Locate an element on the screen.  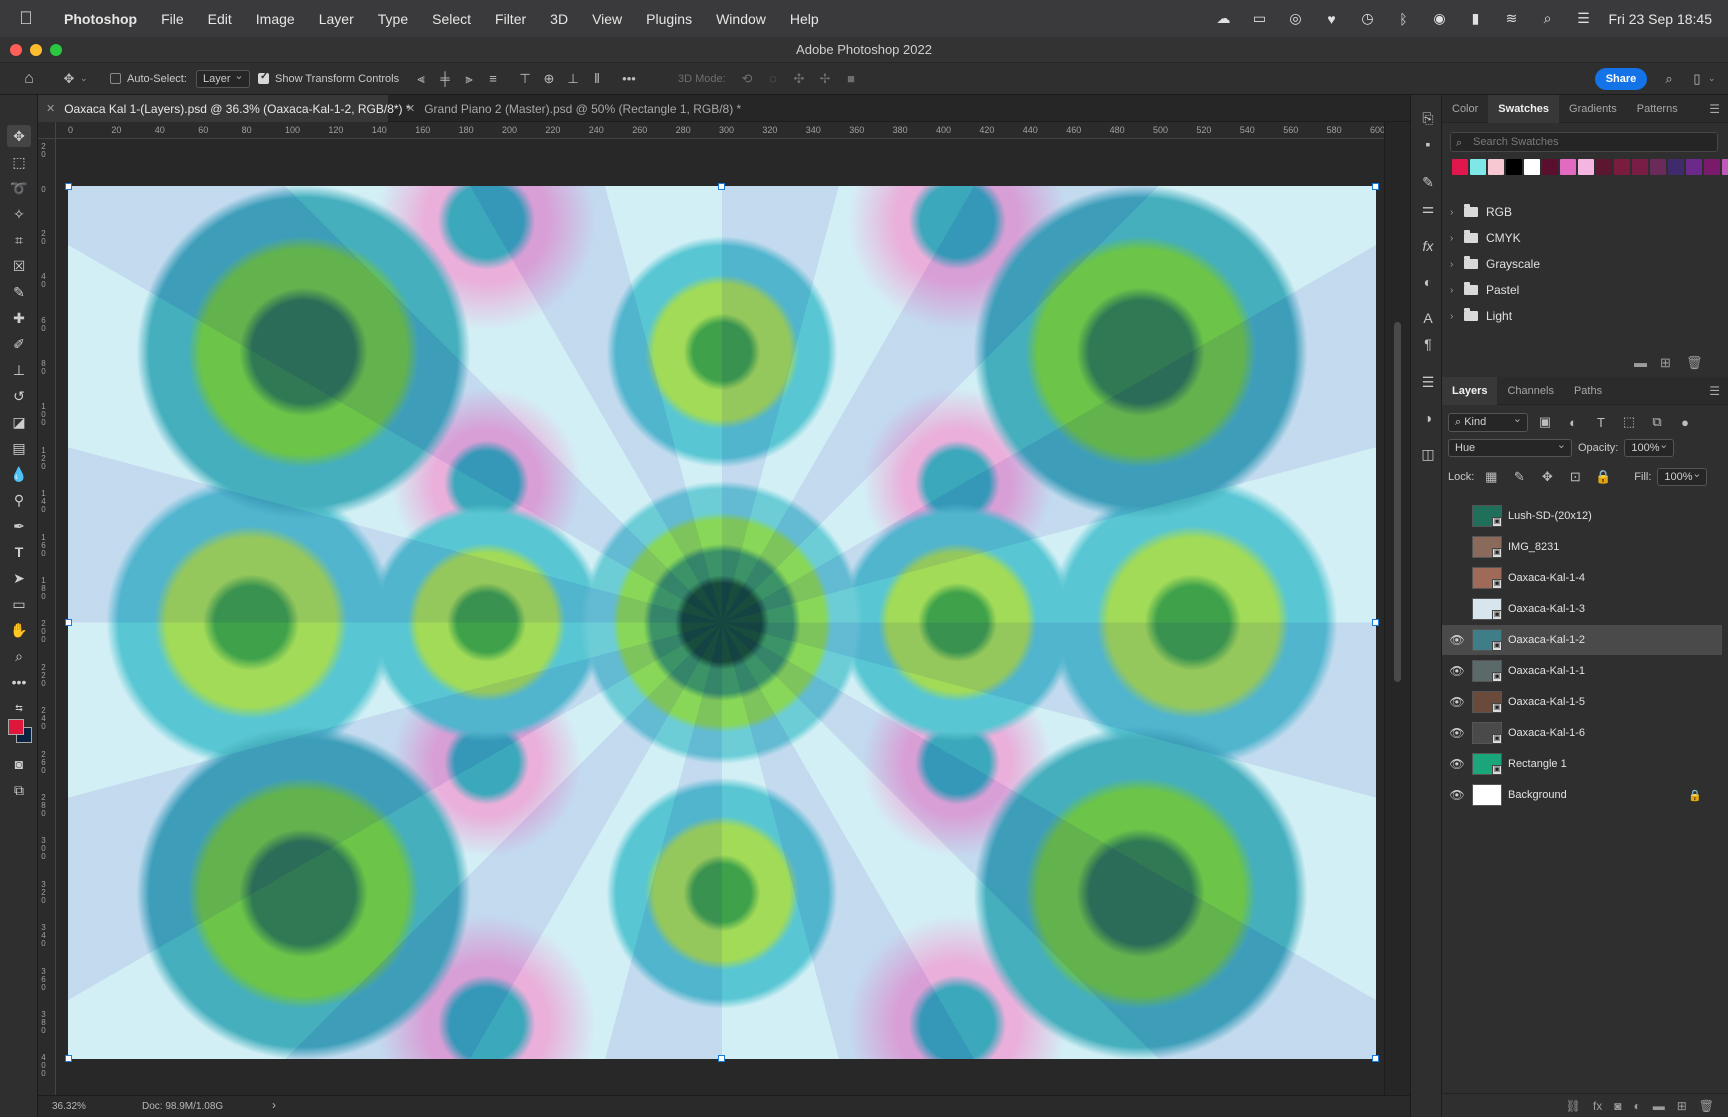
layer-name: Oaxaca-Kal-1-1 is located at coordinates (1546, 671).